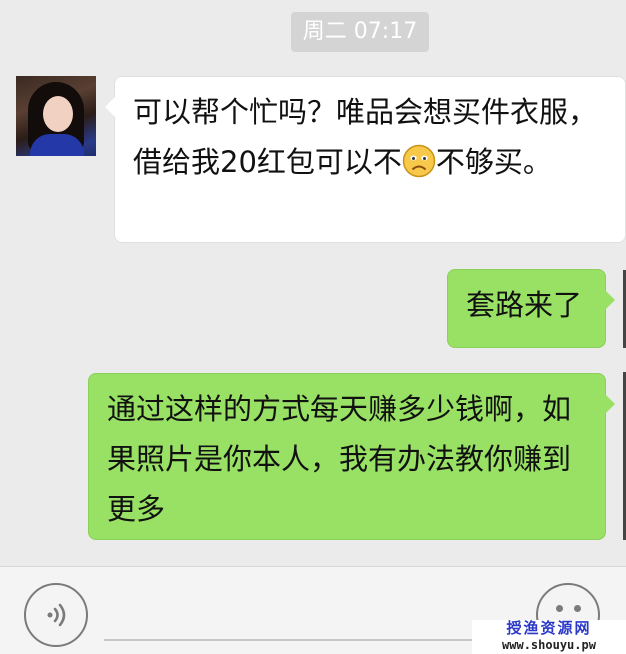 This screenshot has width=626, height=654. Describe the element at coordinates (419, 160) in the screenshot. I see `frown-emoji-icon` at that location.